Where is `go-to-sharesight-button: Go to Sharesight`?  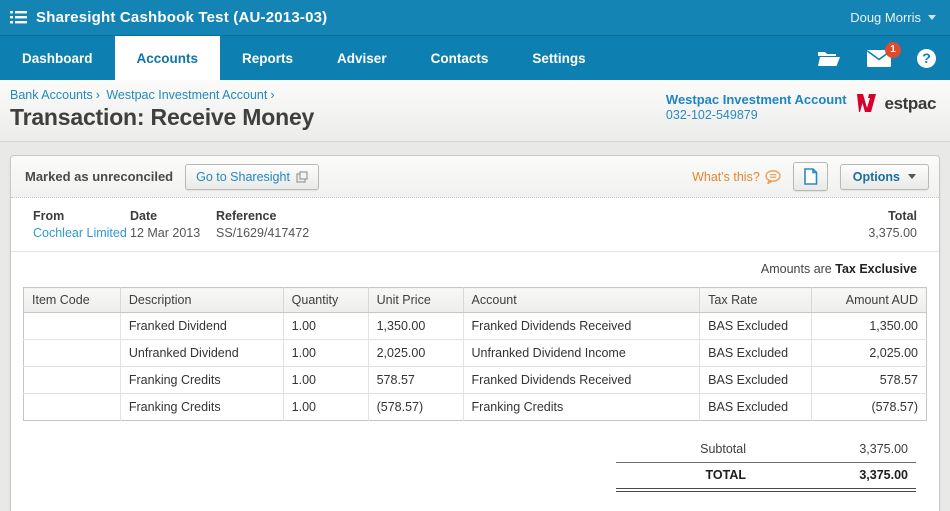 go-to-sharesight-button: Go to Sharesight is located at coordinates (252, 176).